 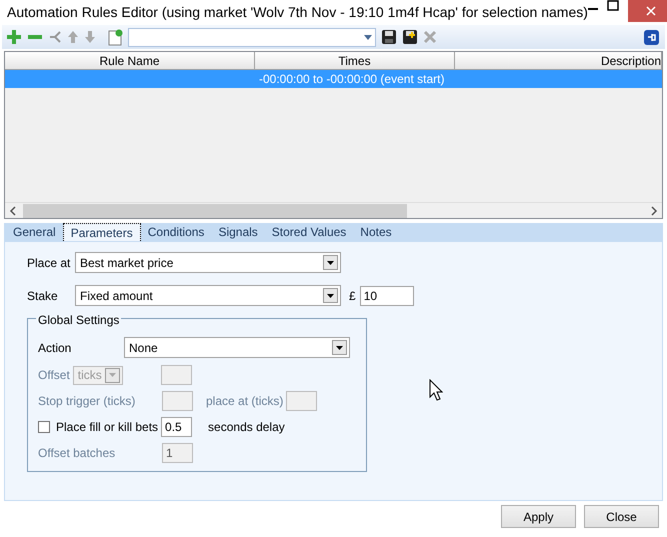 I want to click on field-label: Action, so click(x=55, y=348).